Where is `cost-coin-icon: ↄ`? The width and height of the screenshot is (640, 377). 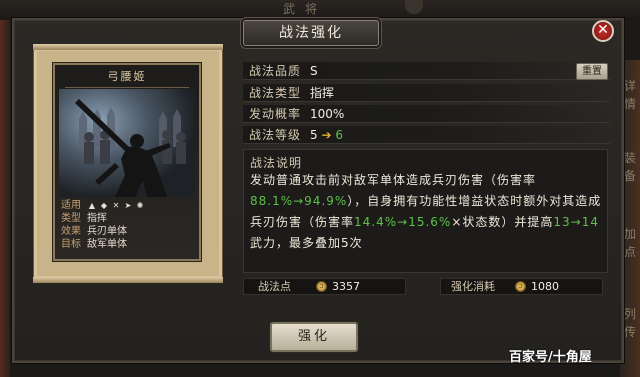
cost-coin-icon: ↄ is located at coordinates (520, 286).